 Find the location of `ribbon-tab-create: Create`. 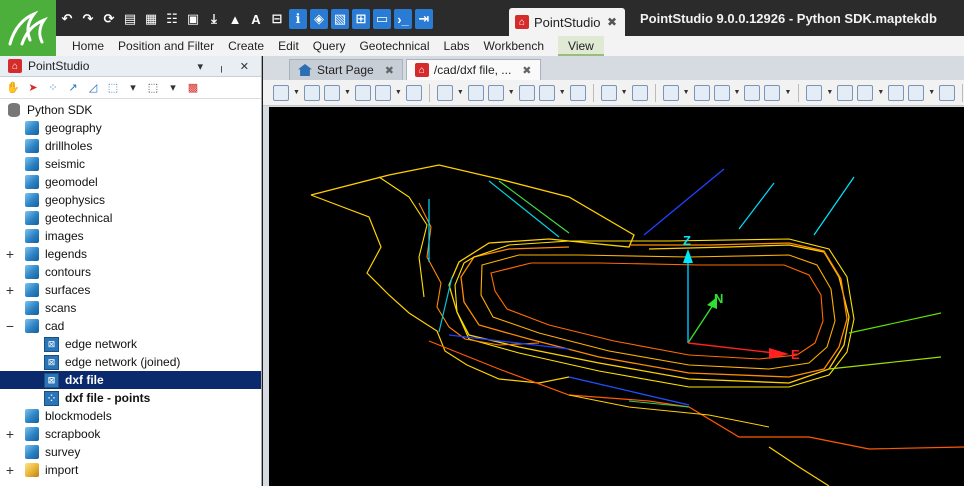

ribbon-tab-create: Create is located at coordinates (253, 46).